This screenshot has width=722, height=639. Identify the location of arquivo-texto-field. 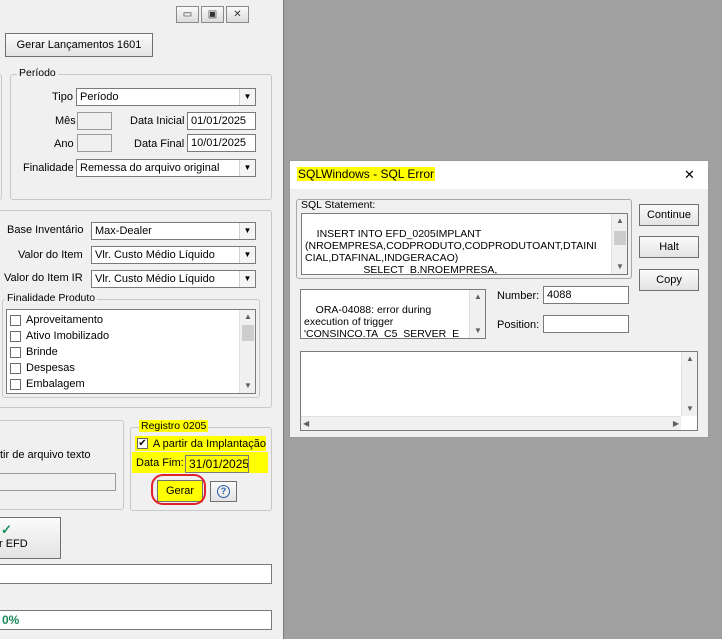
(58, 482).